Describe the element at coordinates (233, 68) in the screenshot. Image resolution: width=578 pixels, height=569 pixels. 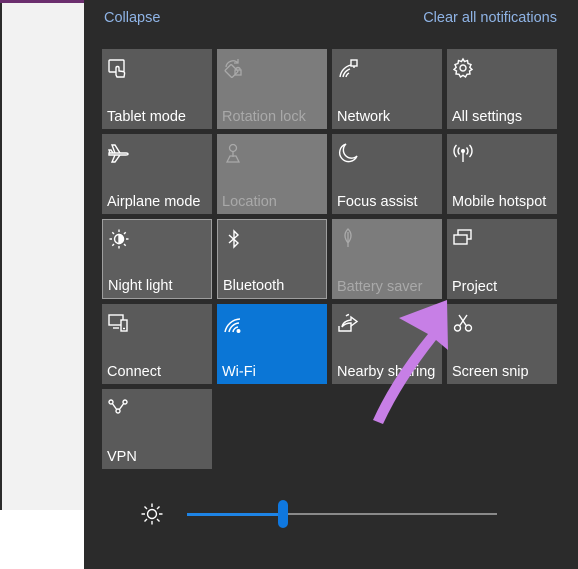
I see `rotation-lock-icon` at that location.